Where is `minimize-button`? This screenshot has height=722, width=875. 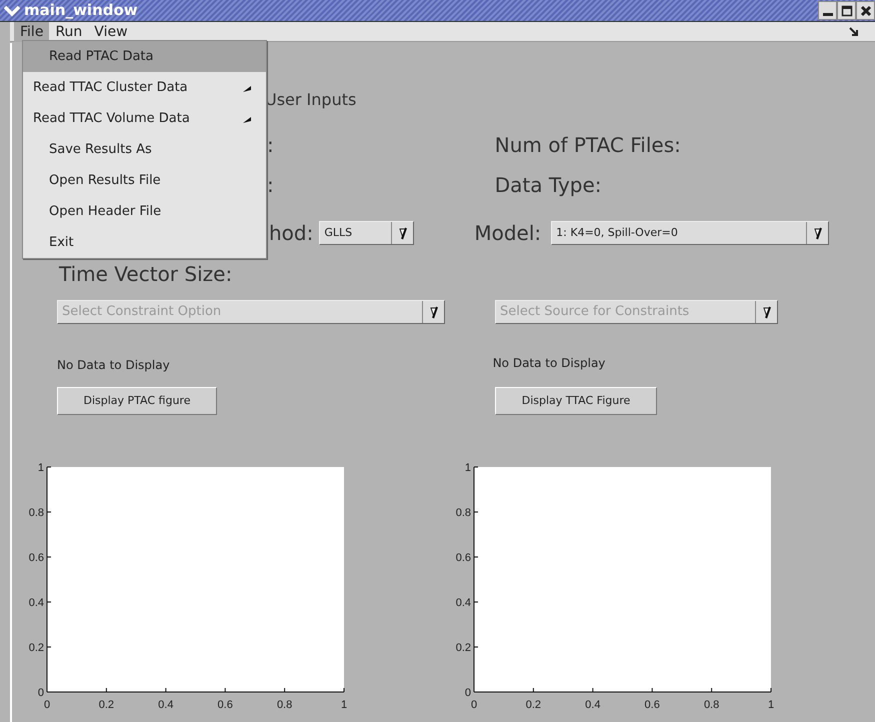
minimize-button is located at coordinates (827, 10).